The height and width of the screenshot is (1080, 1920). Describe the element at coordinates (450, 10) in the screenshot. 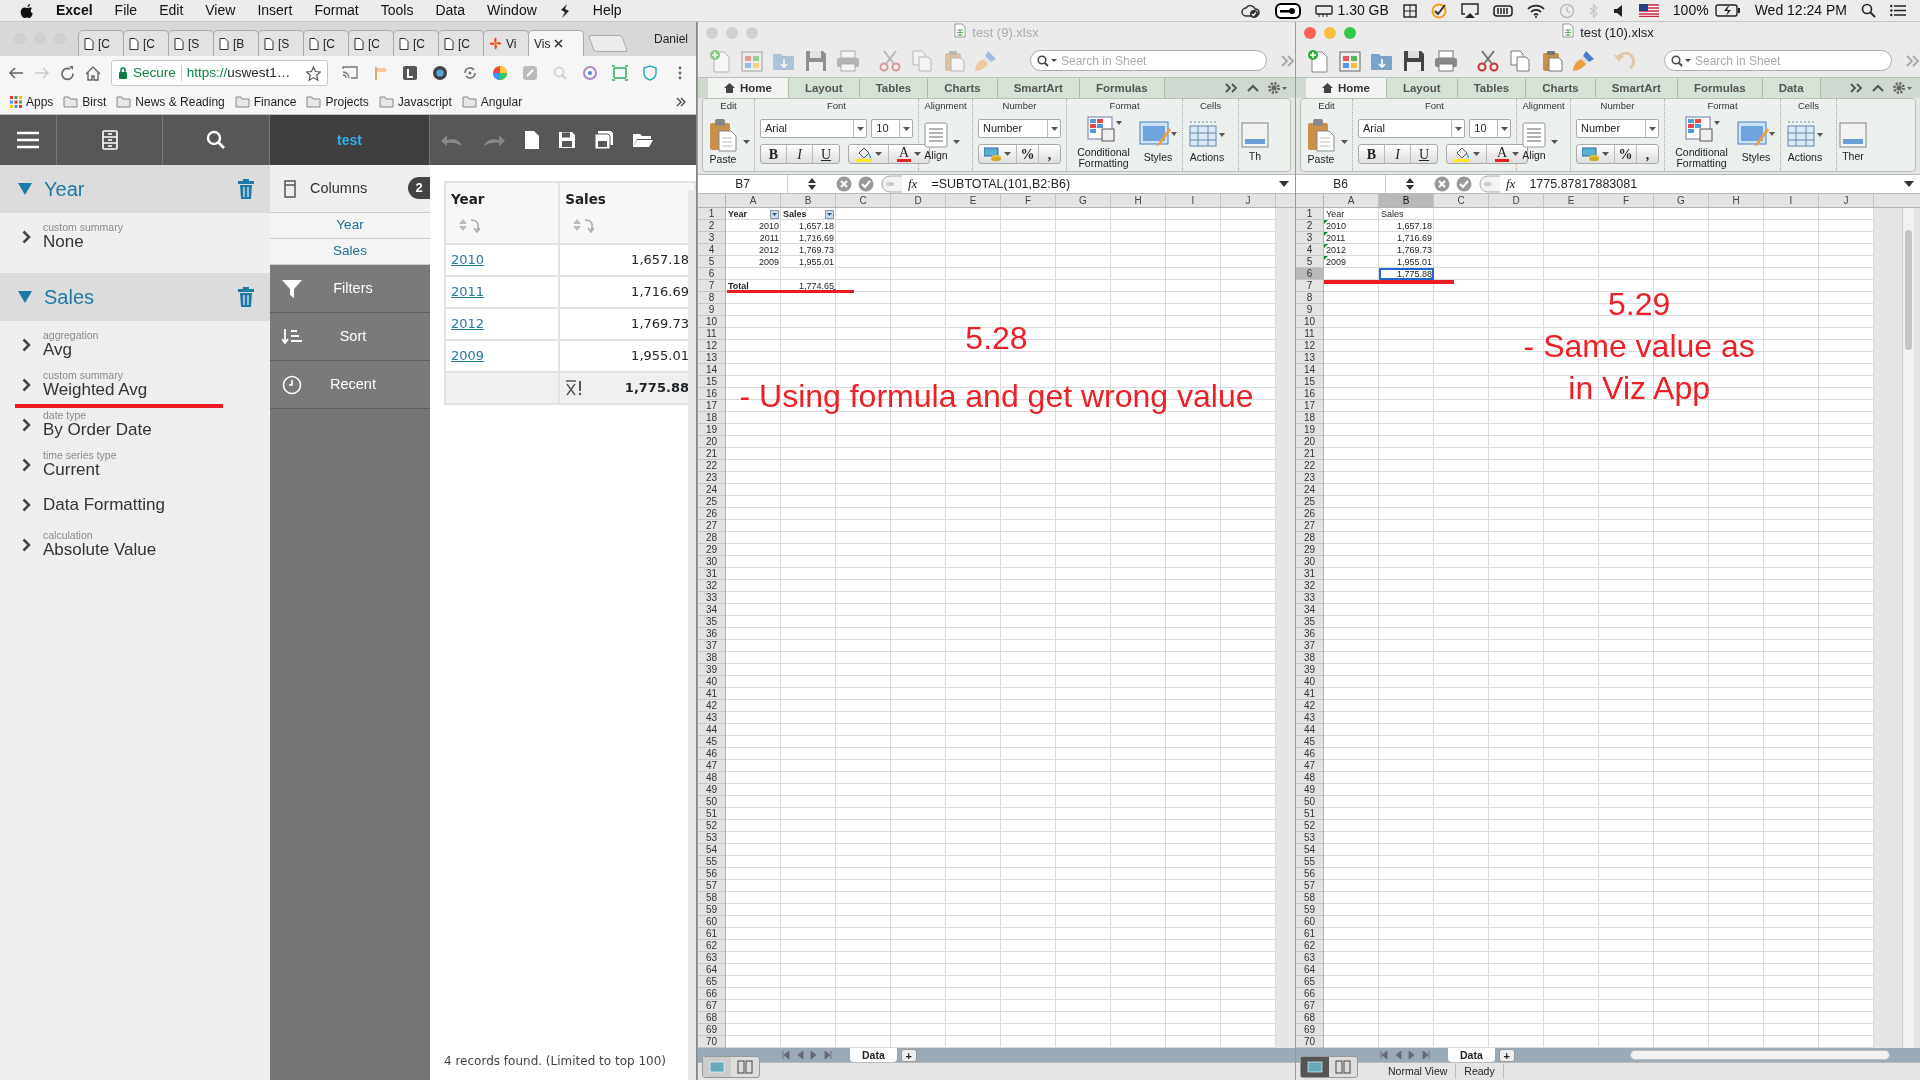

I see `menu-item: Data` at that location.